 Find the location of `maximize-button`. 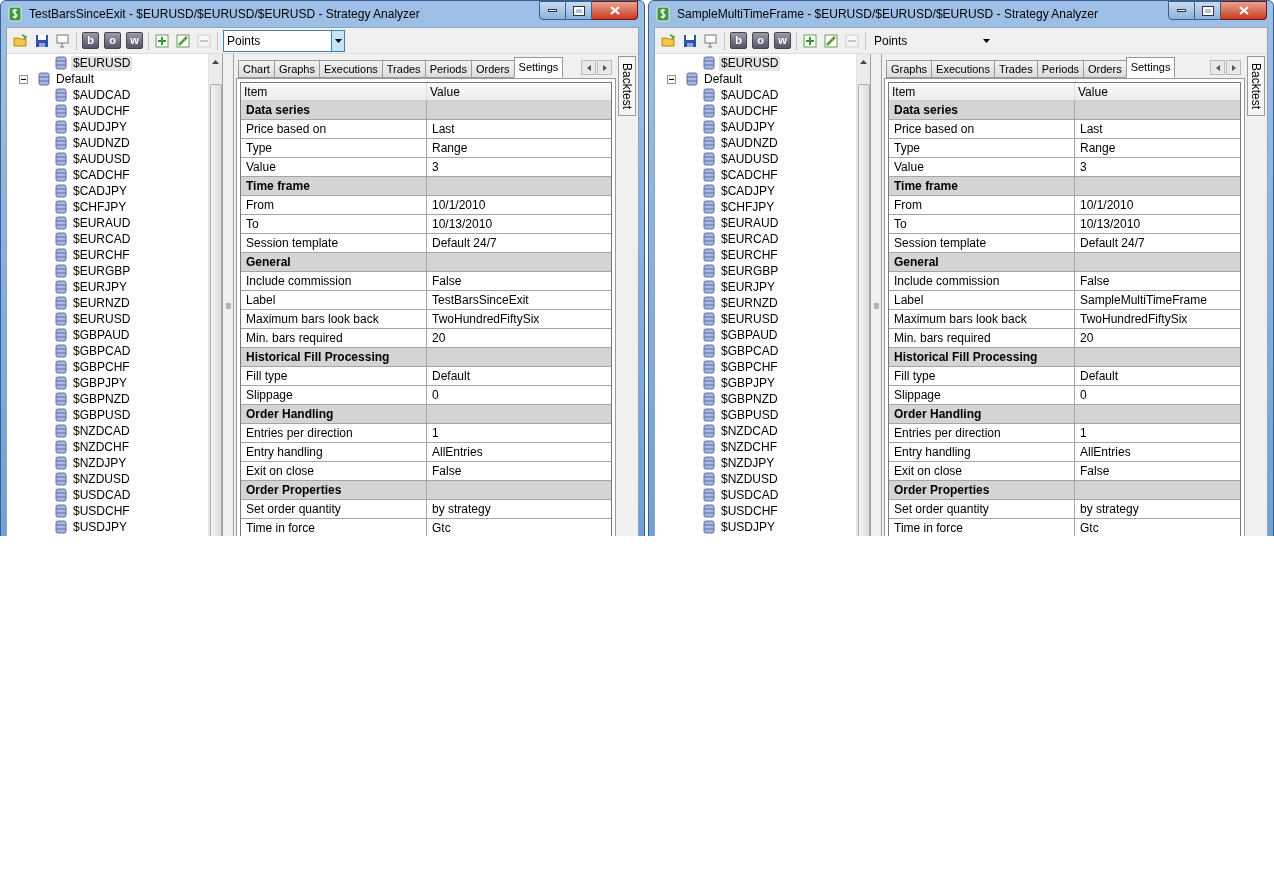

maximize-button is located at coordinates (579, 10).